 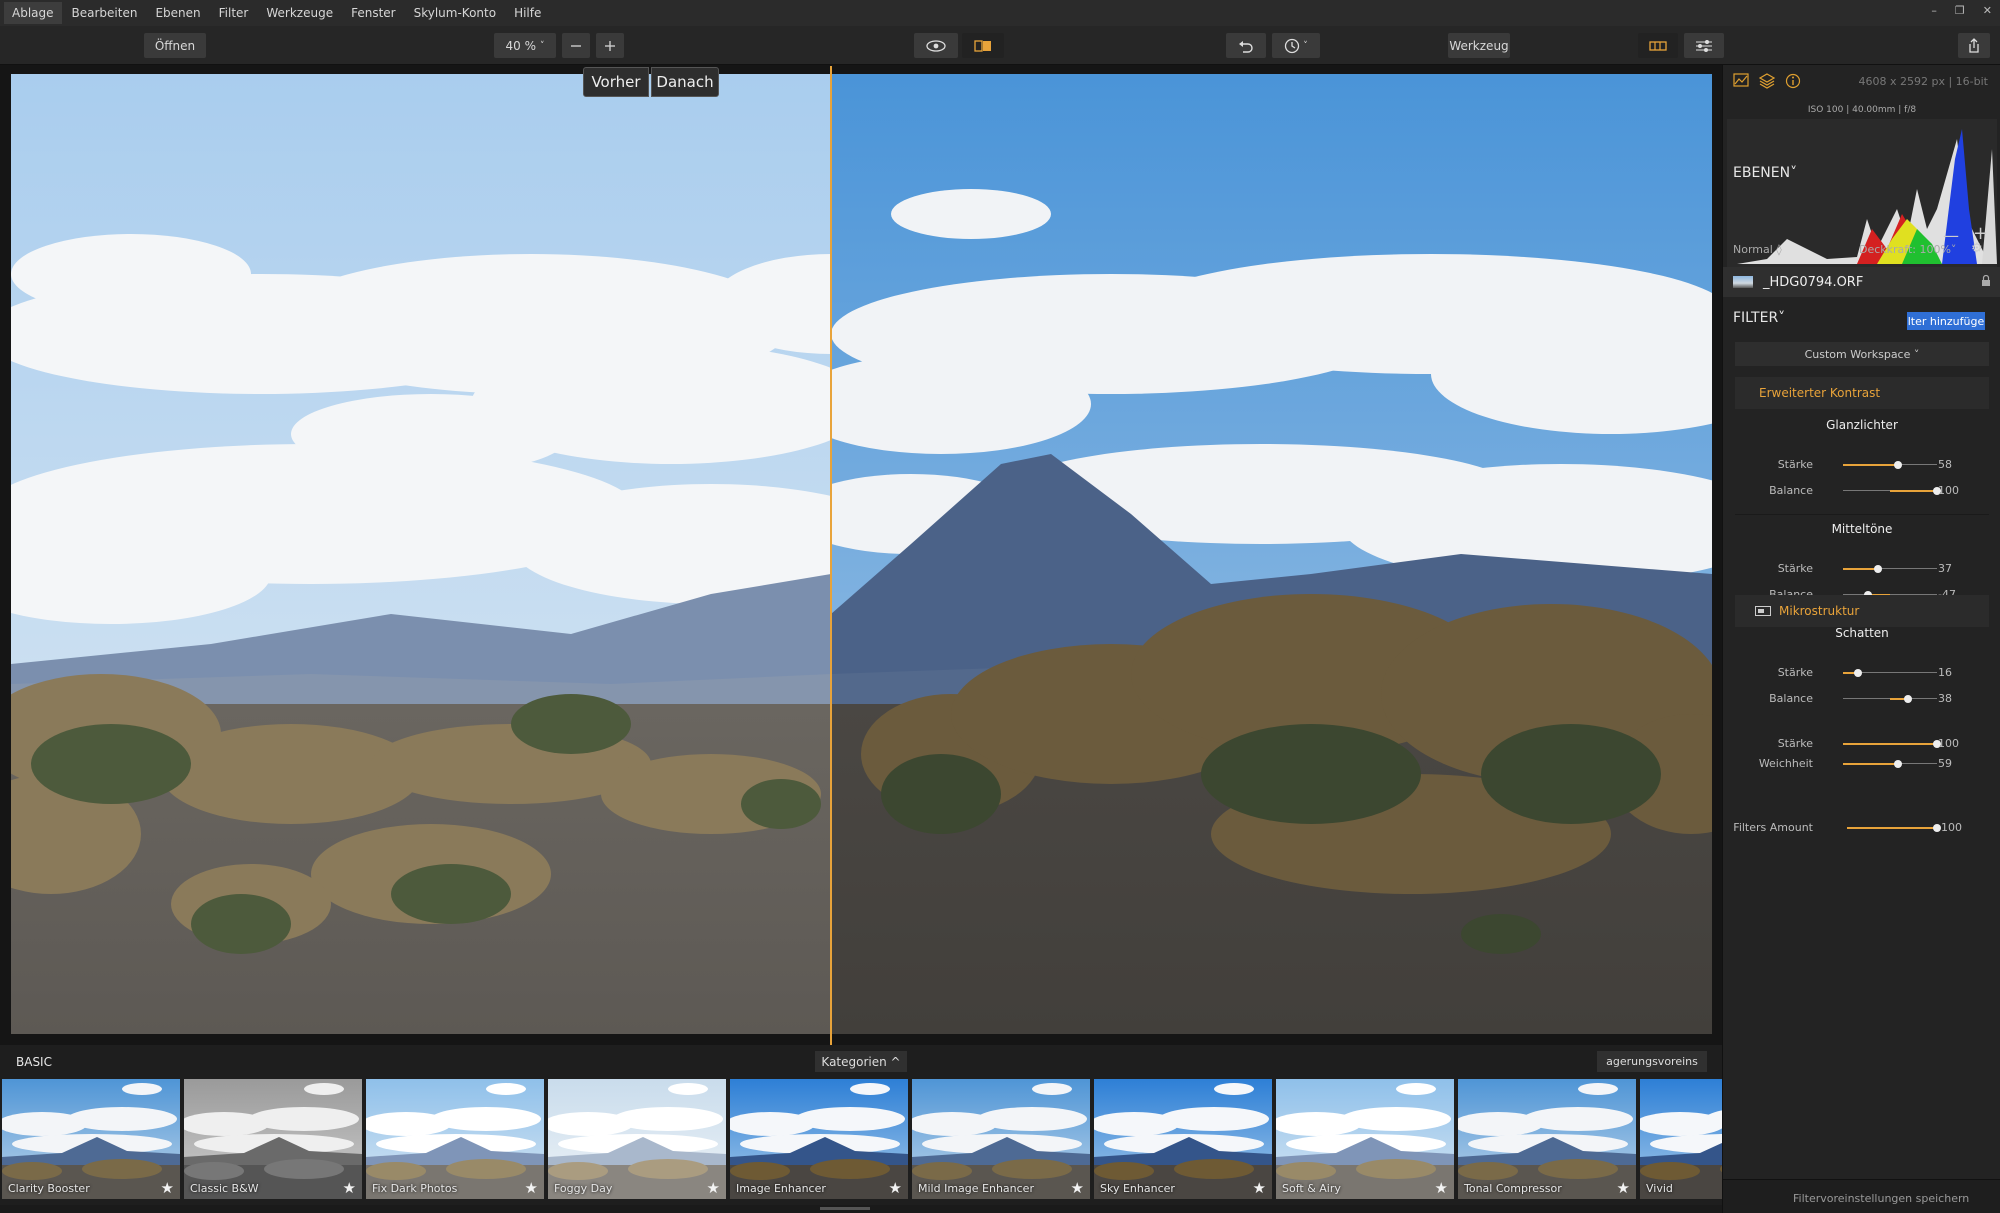 What do you see at coordinates (105, 13) in the screenshot?
I see `menu-bearbeiten: Bearbeiten` at bounding box center [105, 13].